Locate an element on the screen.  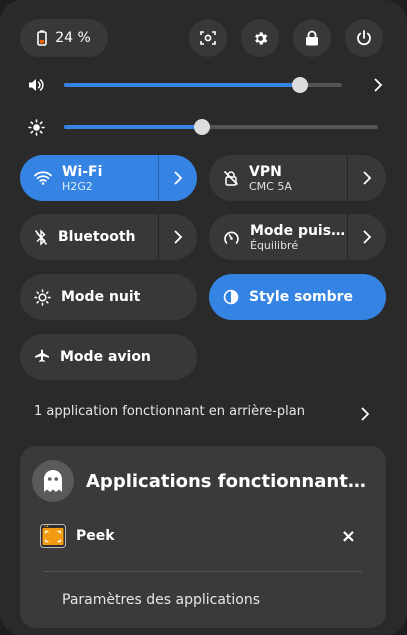
volume-row is located at coordinates (203, 85).